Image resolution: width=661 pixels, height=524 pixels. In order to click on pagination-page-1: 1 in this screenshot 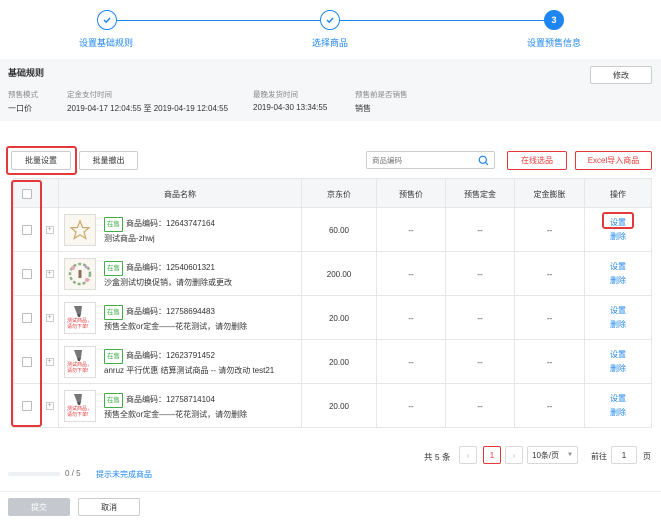, I will do `click(492, 455)`.